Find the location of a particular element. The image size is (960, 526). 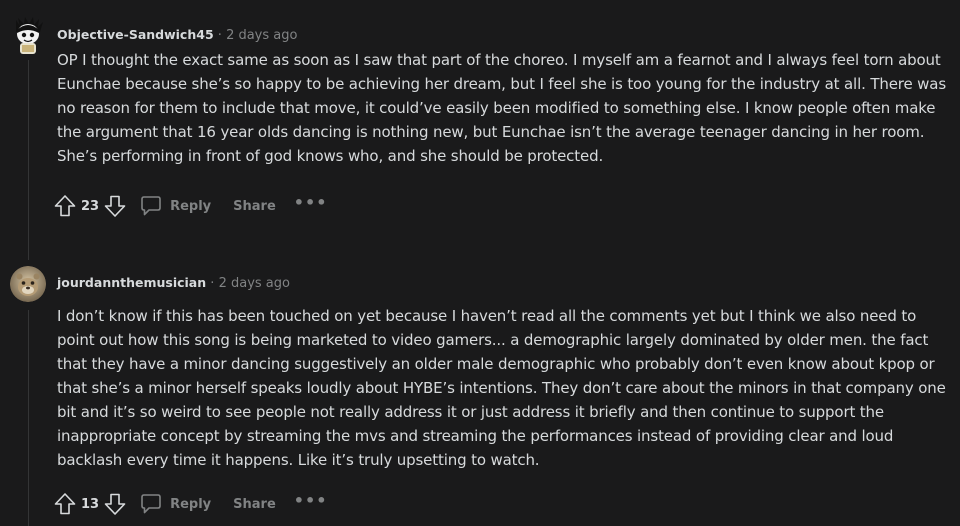

snoo-avatar-icon is located at coordinates (28, 36).